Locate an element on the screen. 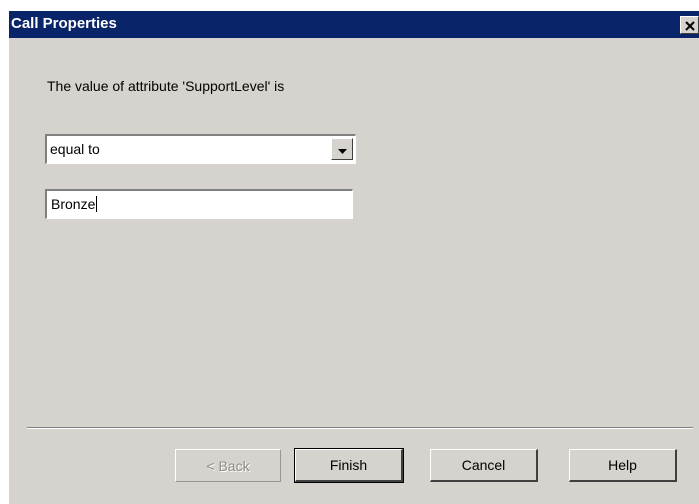 The width and height of the screenshot is (699, 504). cancel-button-label: Cancel is located at coordinates (483, 465).